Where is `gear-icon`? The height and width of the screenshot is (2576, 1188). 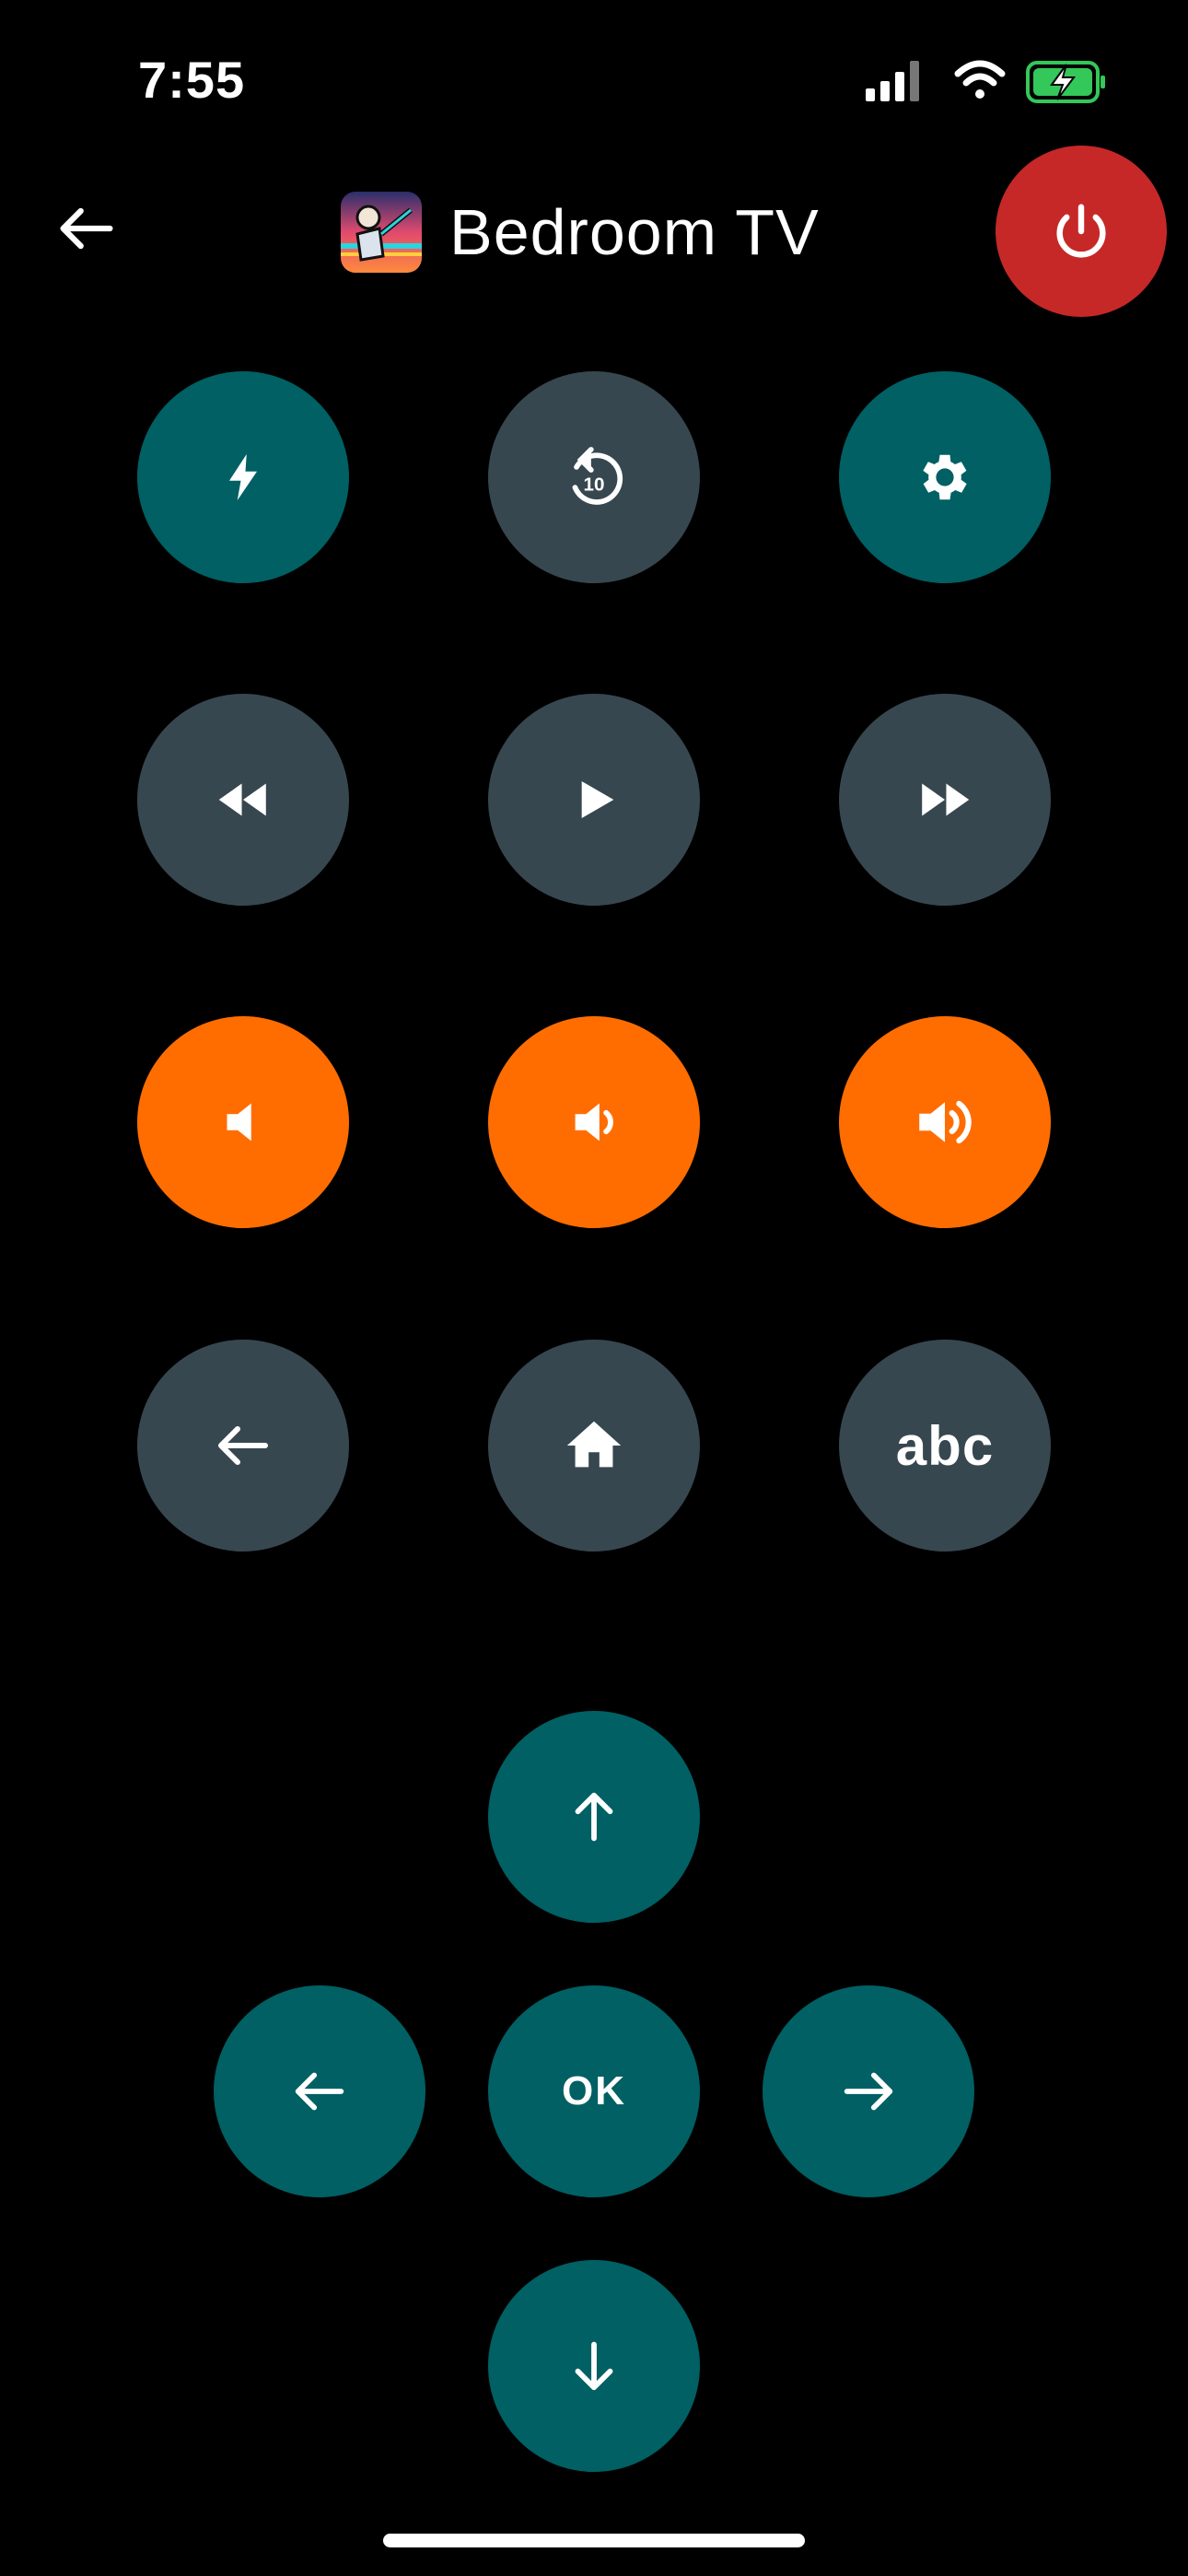
gear-icon is located at coordinates (945, 477).